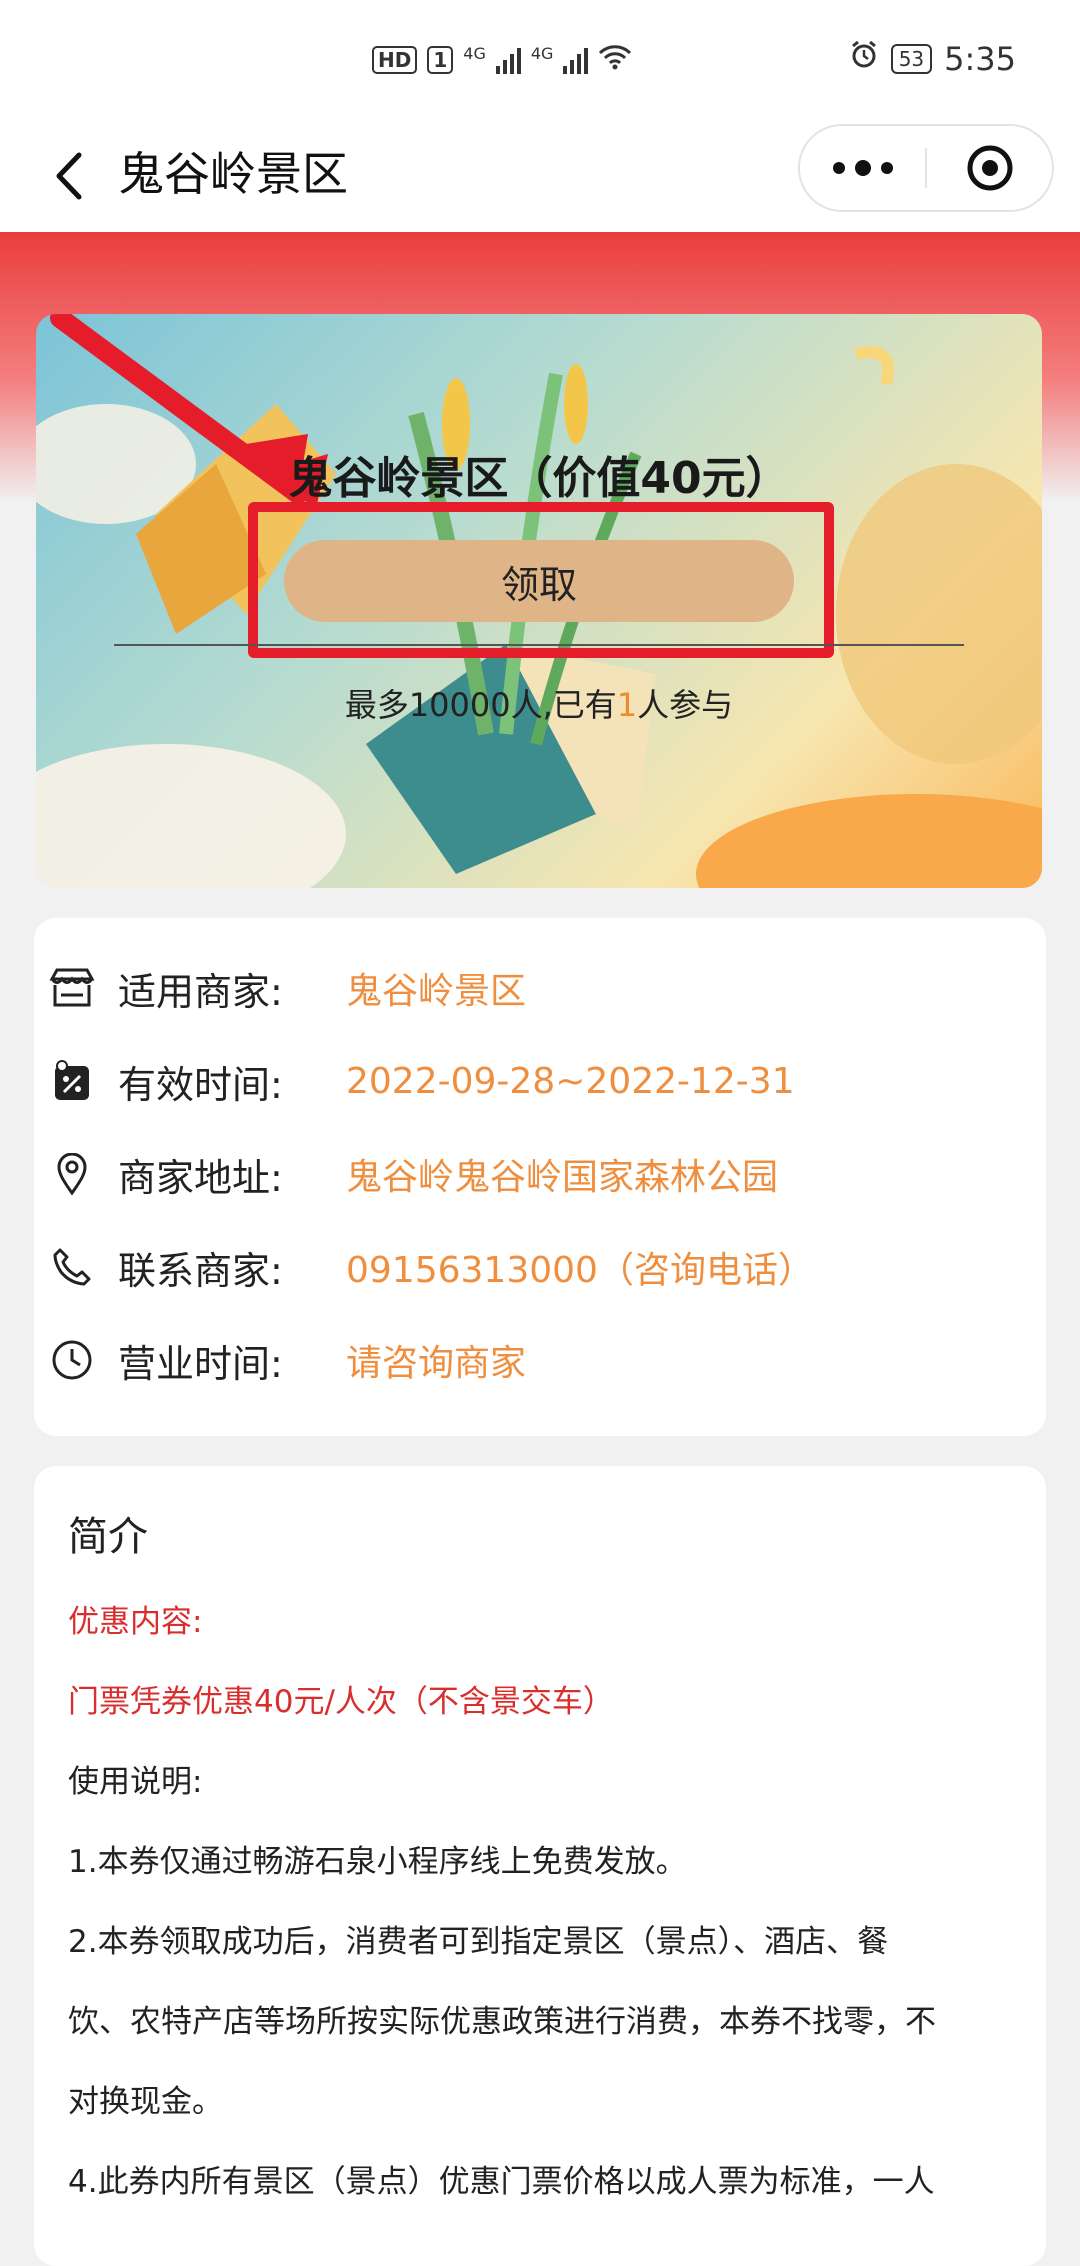 The image size is (1080, 2266). I want to click on phone-icon, so click(72, 1267).